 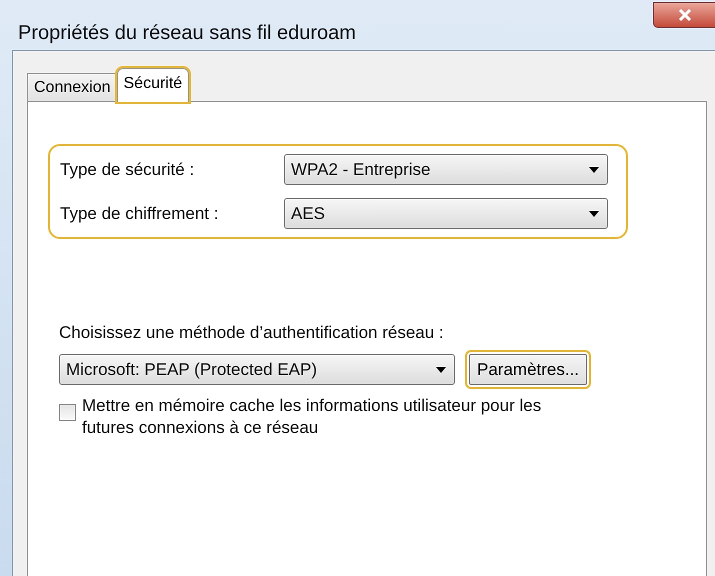 What do you see at coordinates (67, 412) in the screenshot?
I see `checkbox` at bounding box center [67, 412].